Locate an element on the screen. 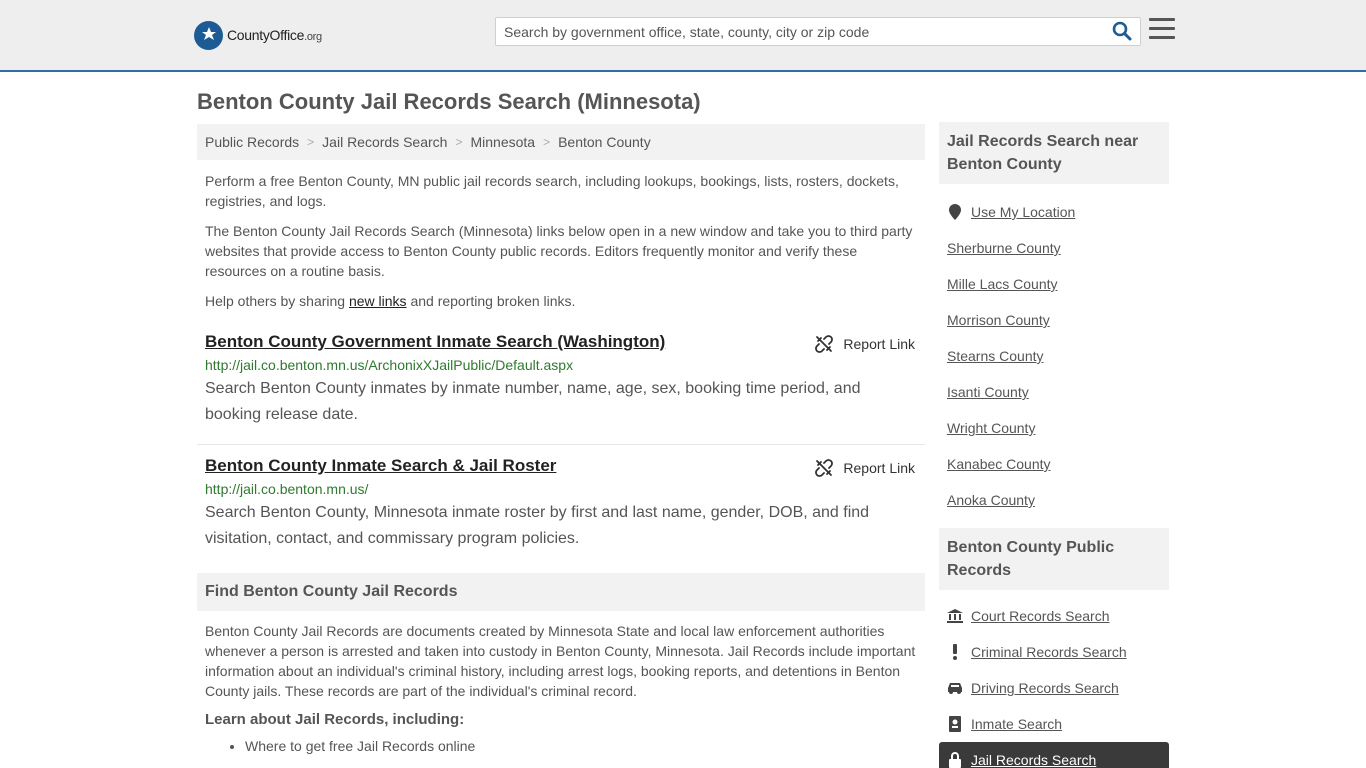  site-logo: CountyOffice.org is located at coordinates (258, 35).